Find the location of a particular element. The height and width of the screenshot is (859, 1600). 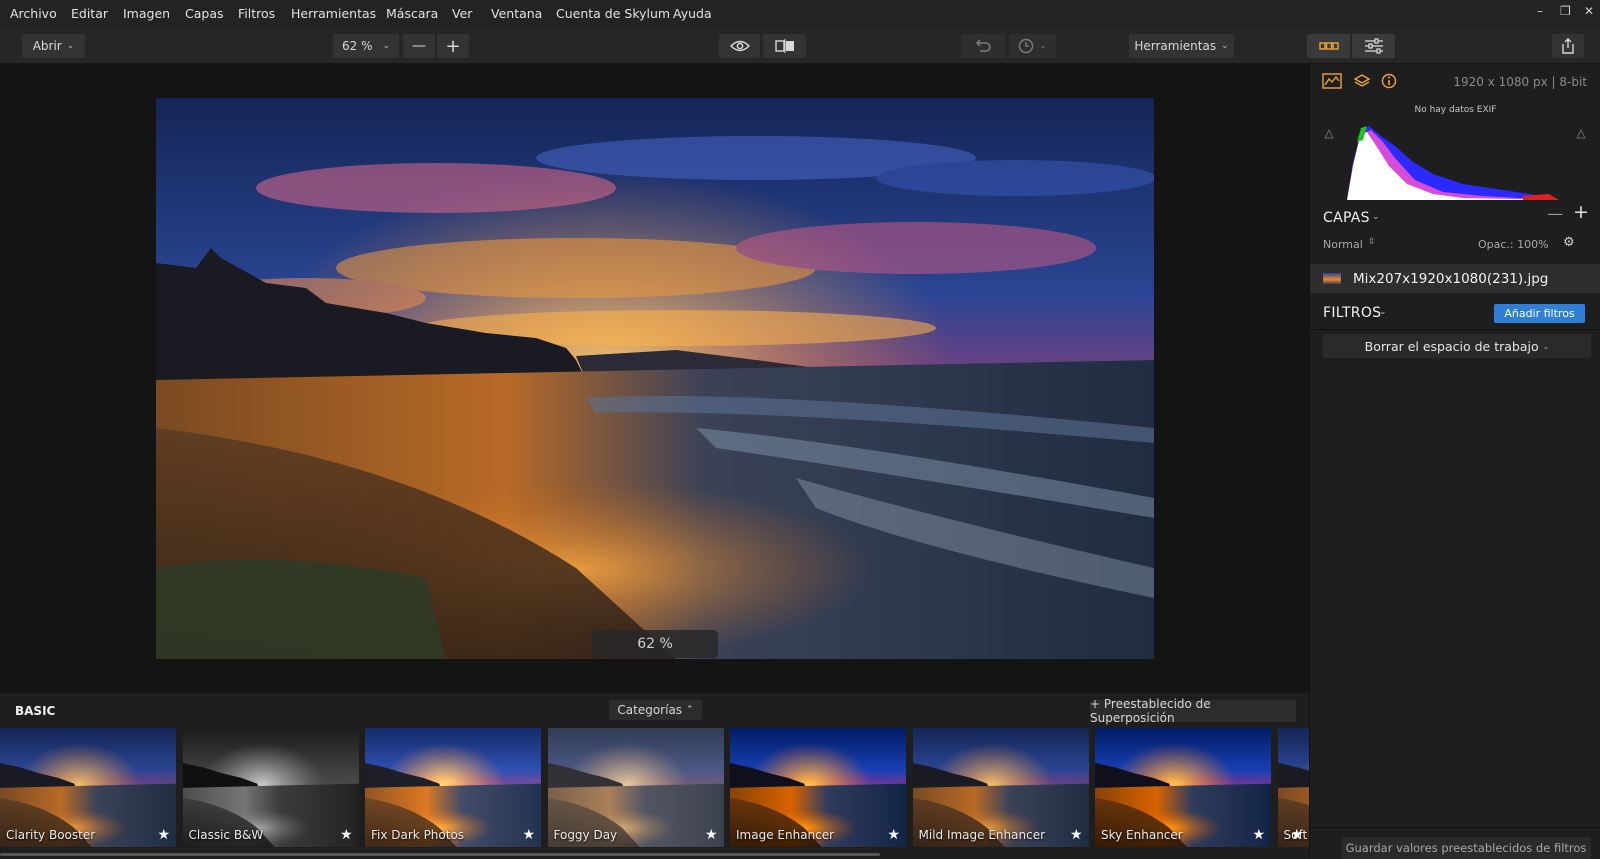

look-label: Image Enhancer is located at coordinates (785, 835).